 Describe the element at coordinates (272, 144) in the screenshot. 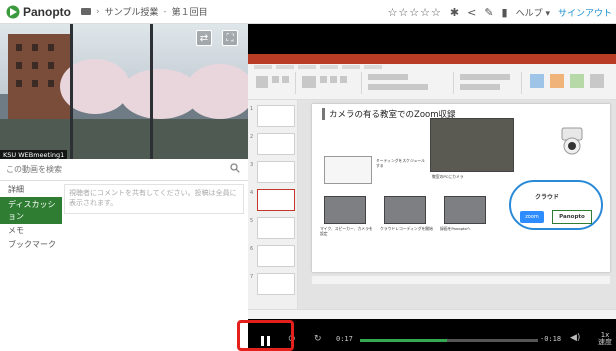

I see `slide-thumbnail: 2` at that location.